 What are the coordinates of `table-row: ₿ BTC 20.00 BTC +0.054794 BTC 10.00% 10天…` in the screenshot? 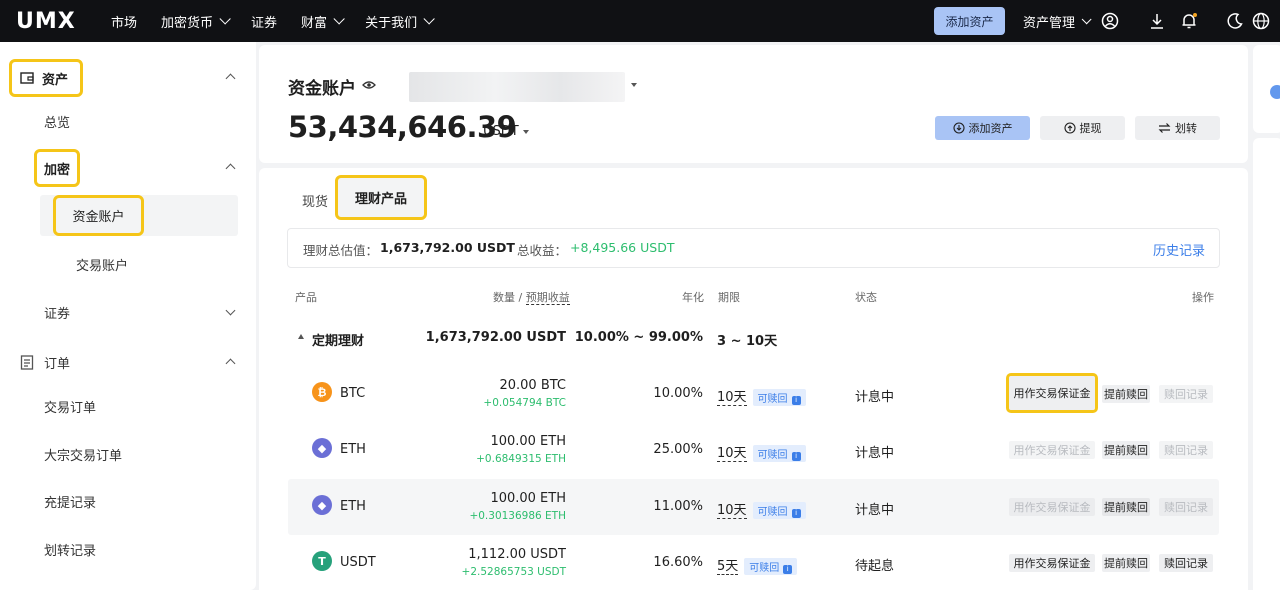 It's located at (753, 394).